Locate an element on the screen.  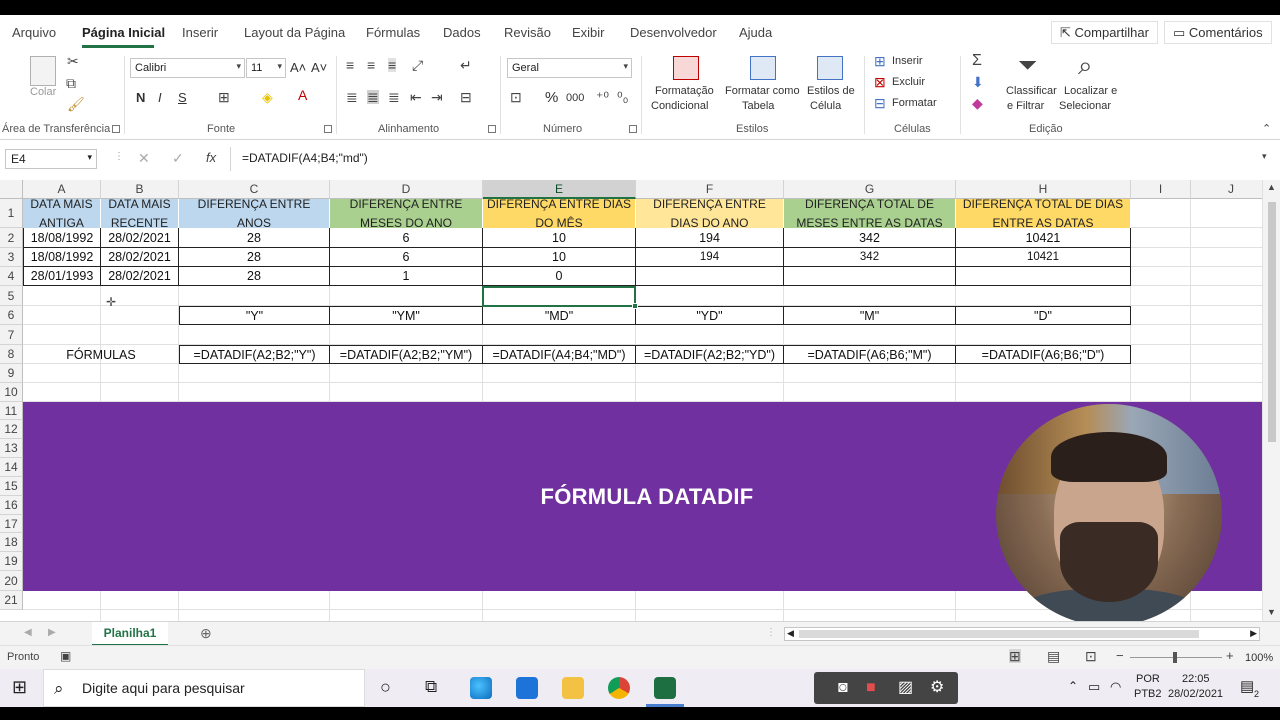
row-header-4: 4 is located at coordinates (11, 276).